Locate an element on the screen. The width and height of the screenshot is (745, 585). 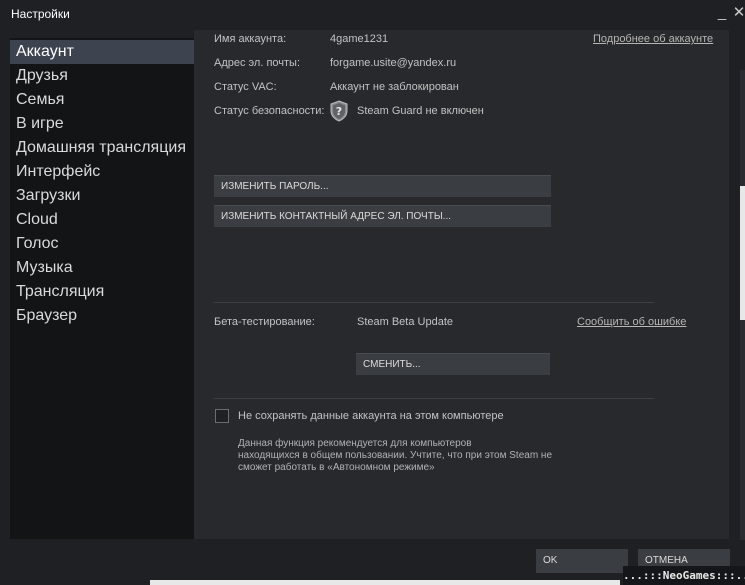
email-value: forgame.usite@yandex.ru is located at coordinates (393, 63).